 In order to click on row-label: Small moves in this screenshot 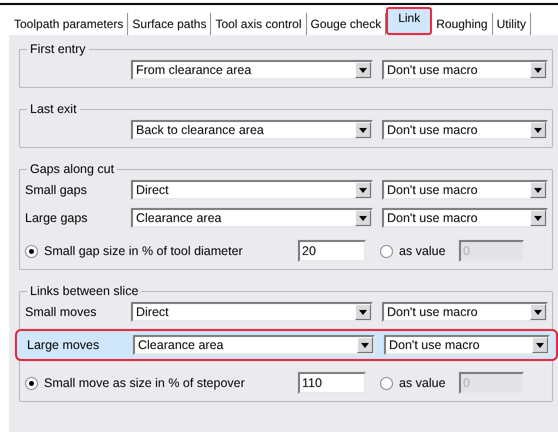, I will do `click(61, 312)`.